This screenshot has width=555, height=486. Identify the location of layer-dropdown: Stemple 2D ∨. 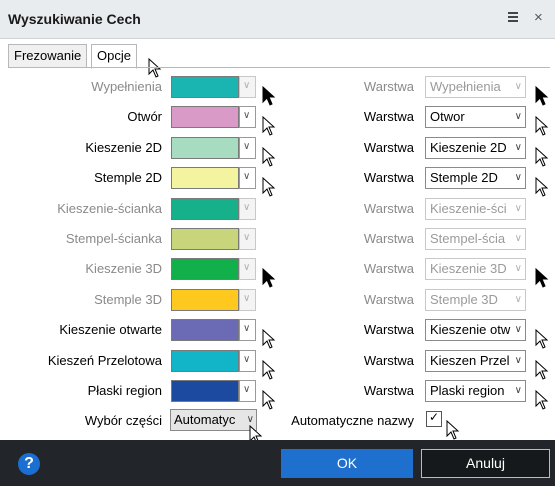
(475, 178).